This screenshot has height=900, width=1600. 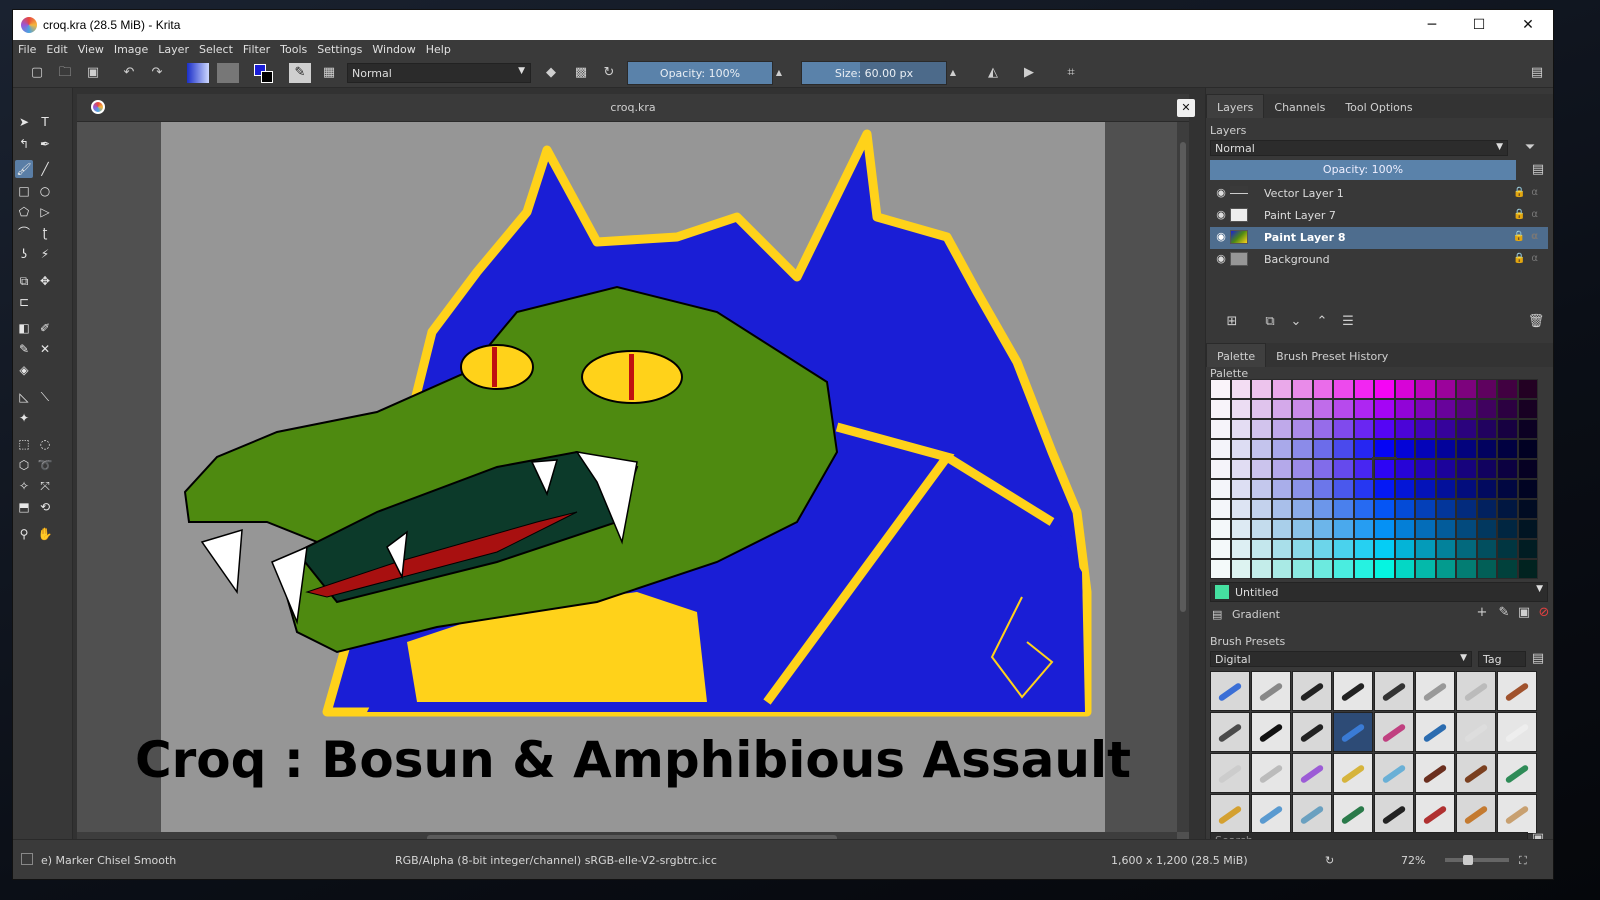 I want to click on edit-shapes-icon: ↰, so click(x=24, y=144).